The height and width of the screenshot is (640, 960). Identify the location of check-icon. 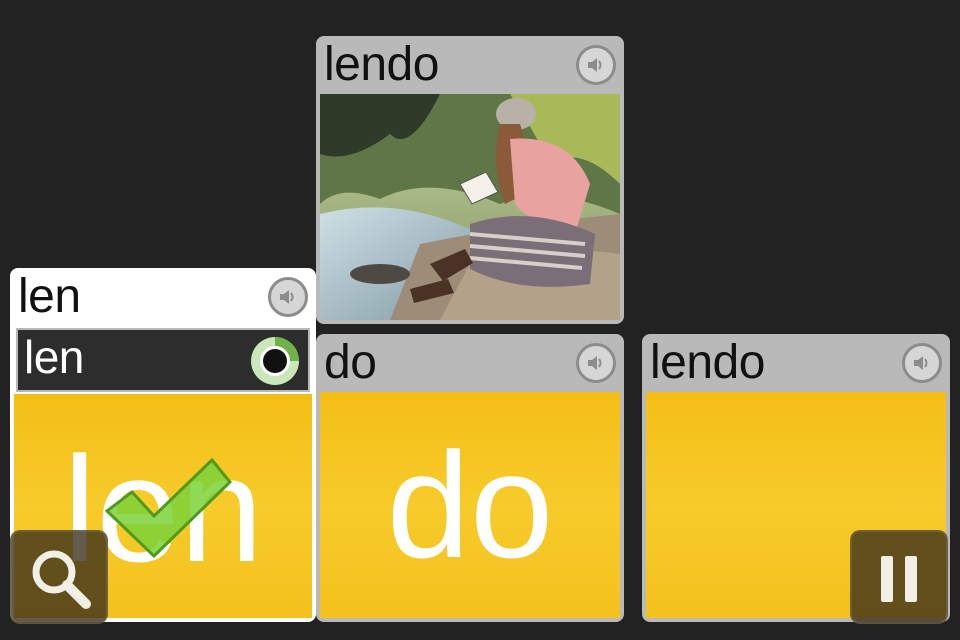
(167, 511).